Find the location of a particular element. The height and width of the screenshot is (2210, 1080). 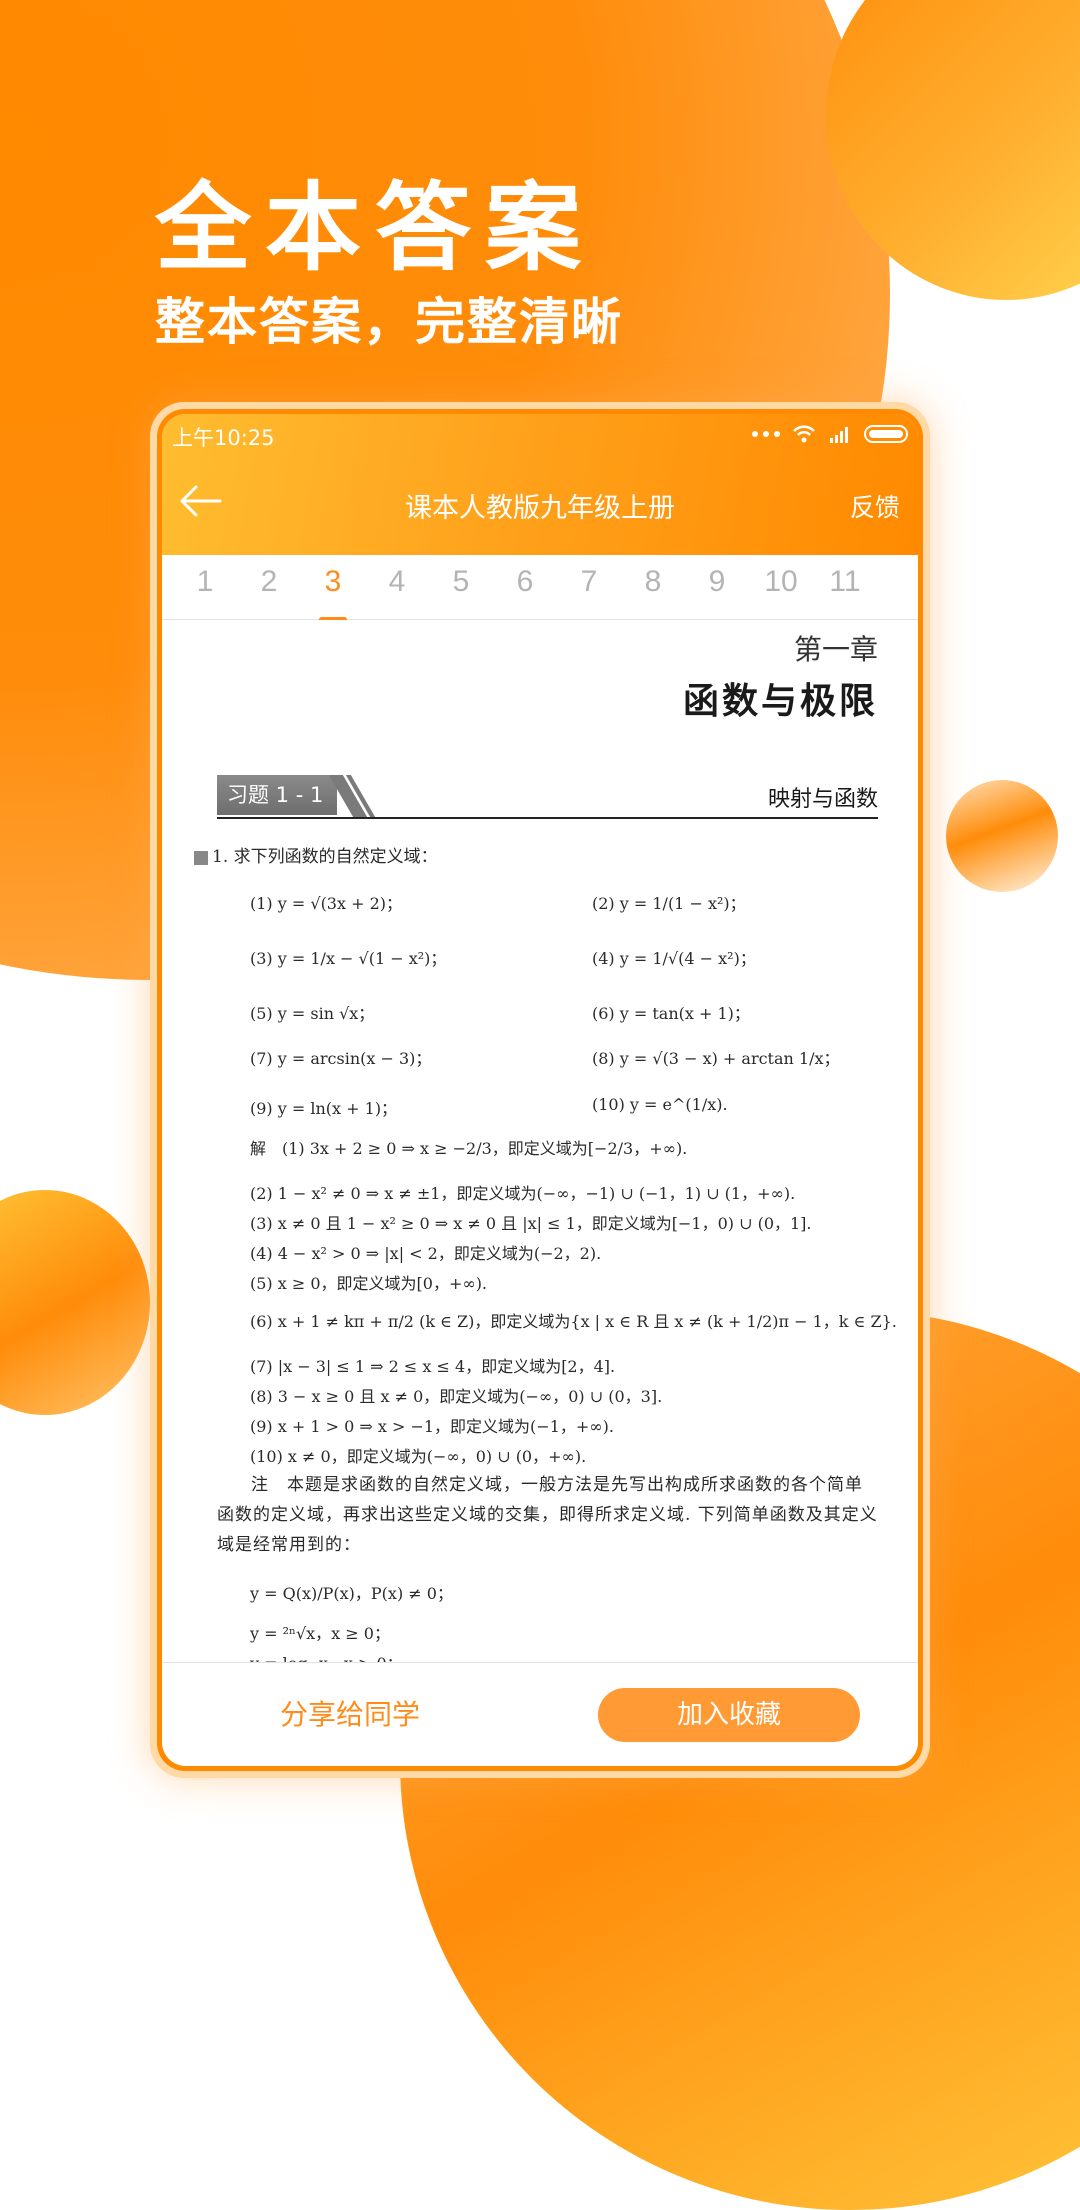

question-text: 1. 求下列函数的自然定义域： is located at coordinates (325, 857).